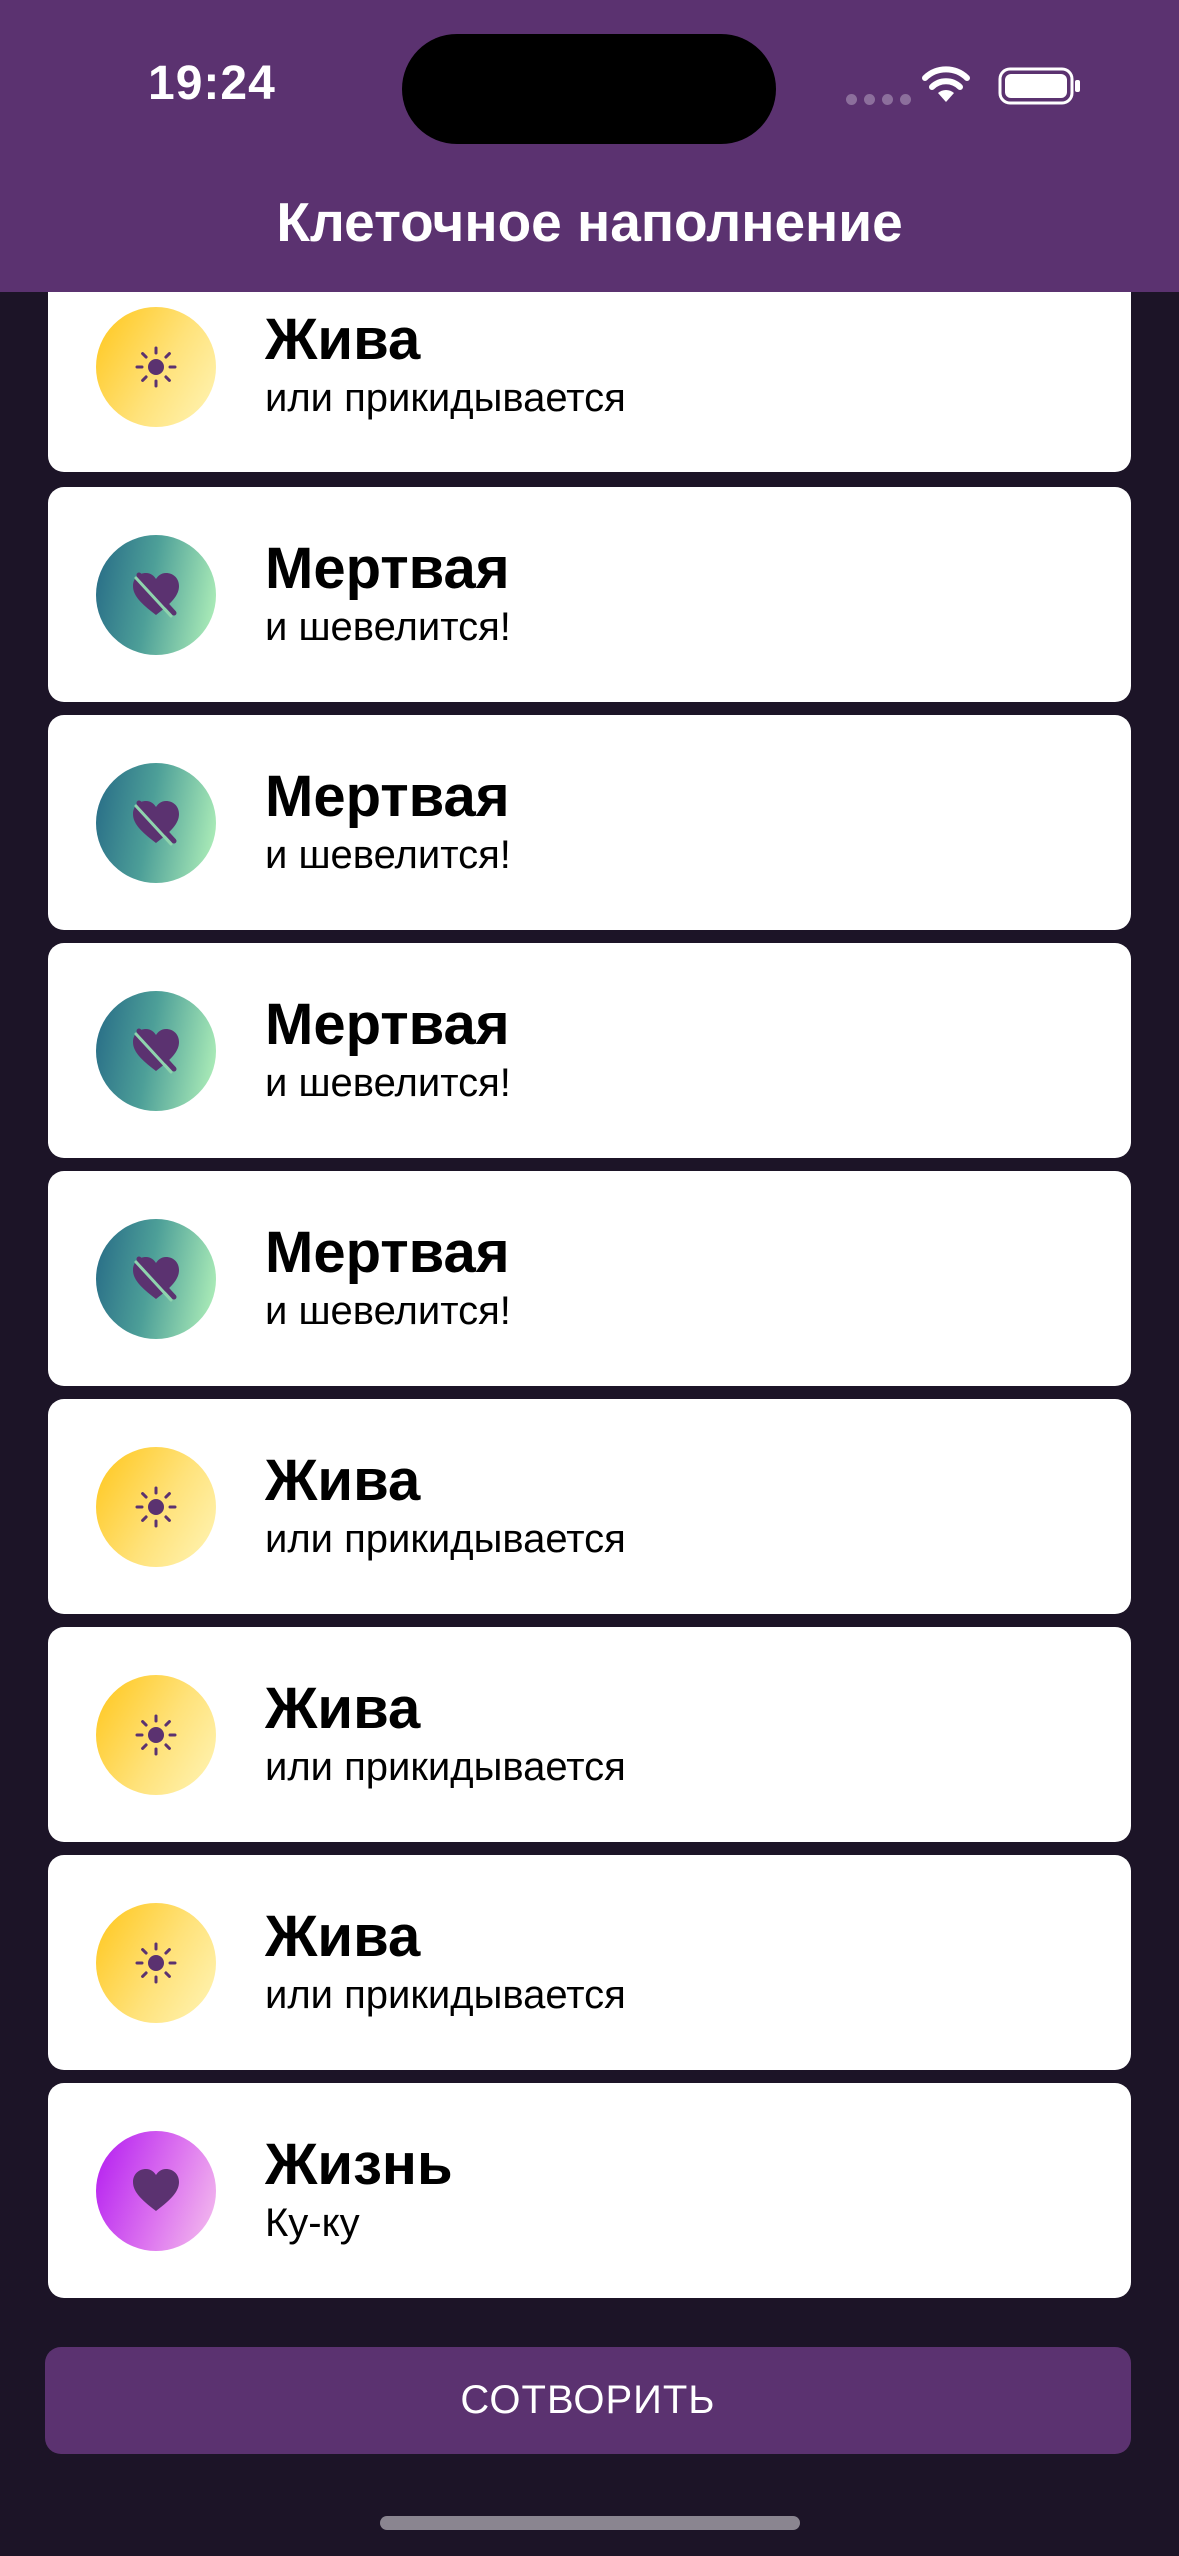 This screenshot has height=2556, width=1179. I want to click on home-indicator, so click(590, 2523).